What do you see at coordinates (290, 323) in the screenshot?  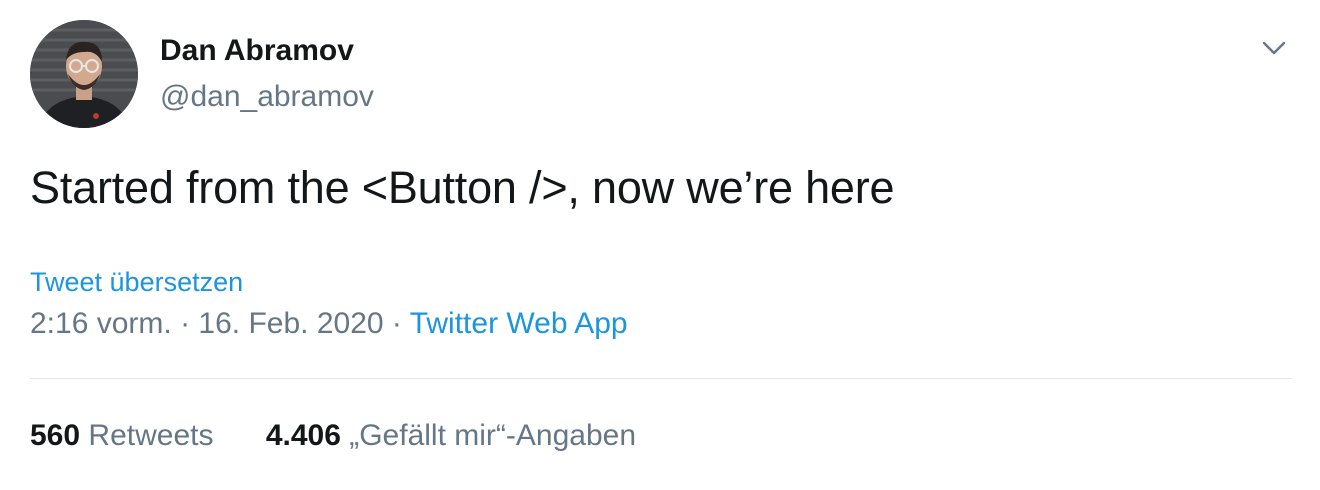 I see `tweet-date: 16. Feb. 2020` at bounding box center [290, 323].